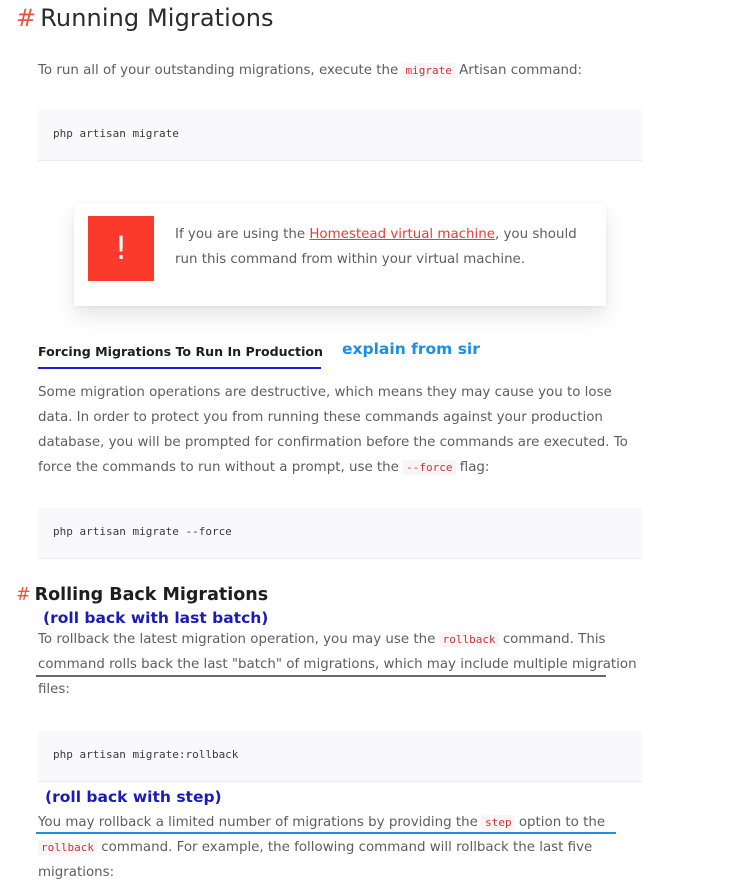 Image resolution: width=736 pixels, height=895 pixels. I want to click on callout-text-start: If you are using the, so click(242, 234).